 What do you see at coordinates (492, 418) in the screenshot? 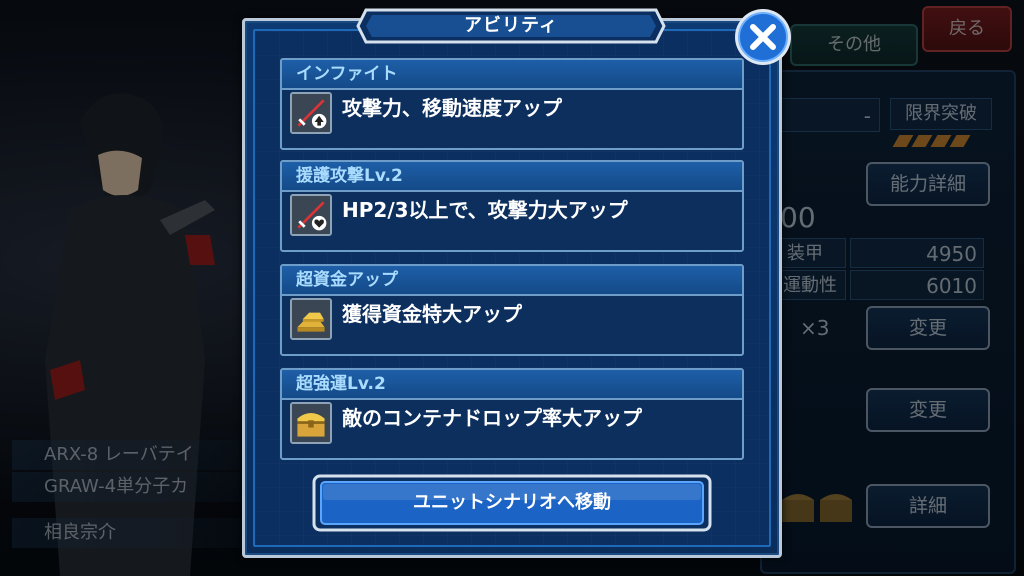
I see `ability-description: 敵のコンテナドロップ率大アップ` at bounding box center [492, 418].